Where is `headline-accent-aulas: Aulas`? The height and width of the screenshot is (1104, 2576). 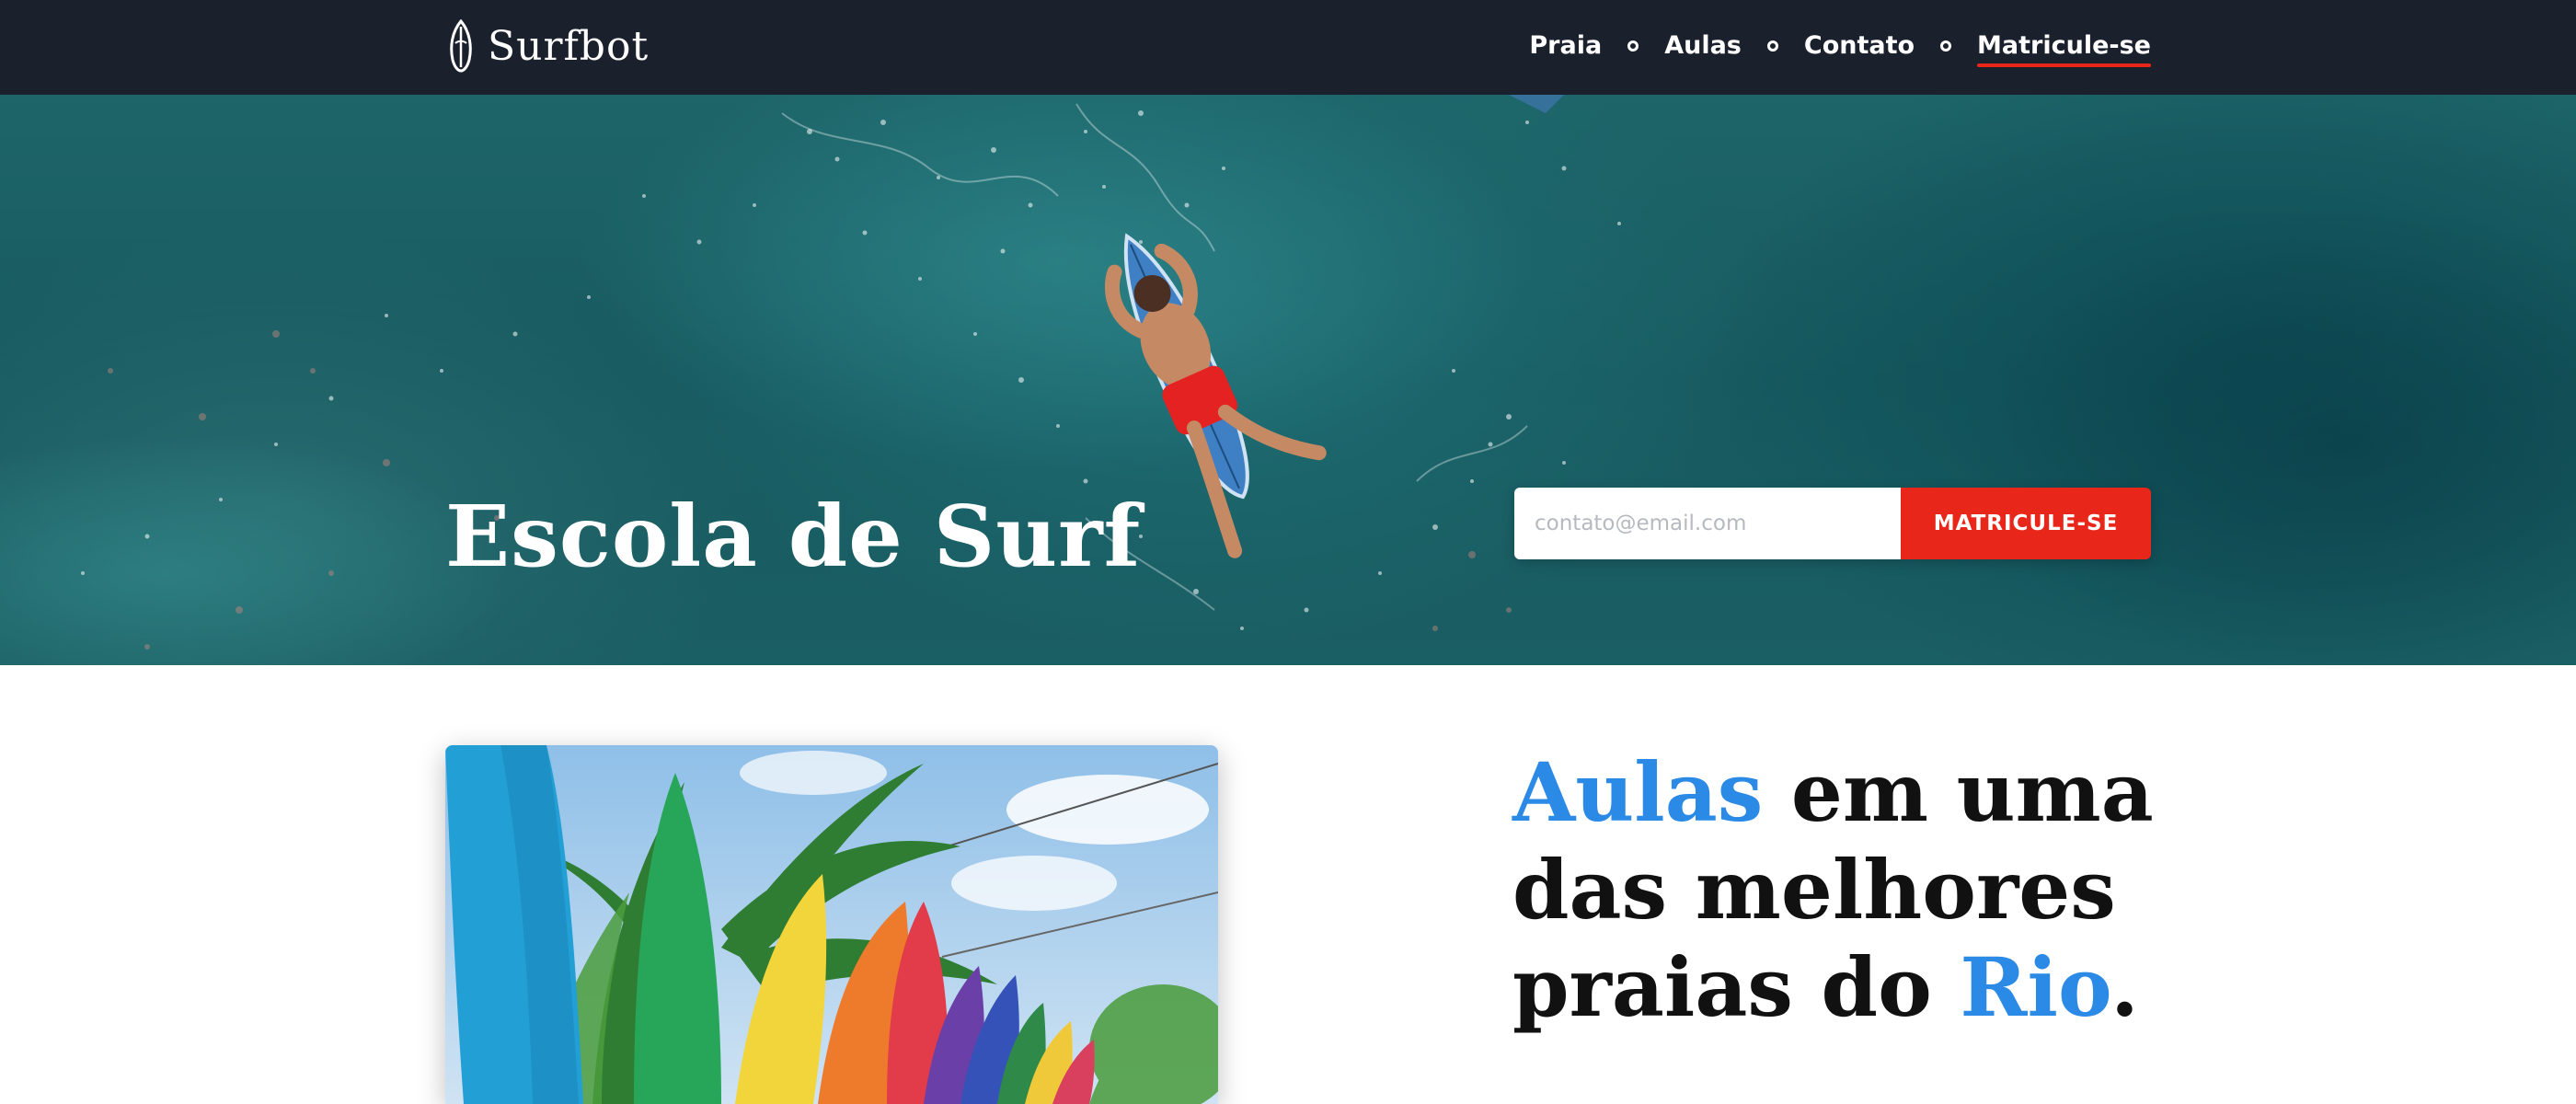 headline-accent-aulas: Aulas is located at coordinates (1638, 792).